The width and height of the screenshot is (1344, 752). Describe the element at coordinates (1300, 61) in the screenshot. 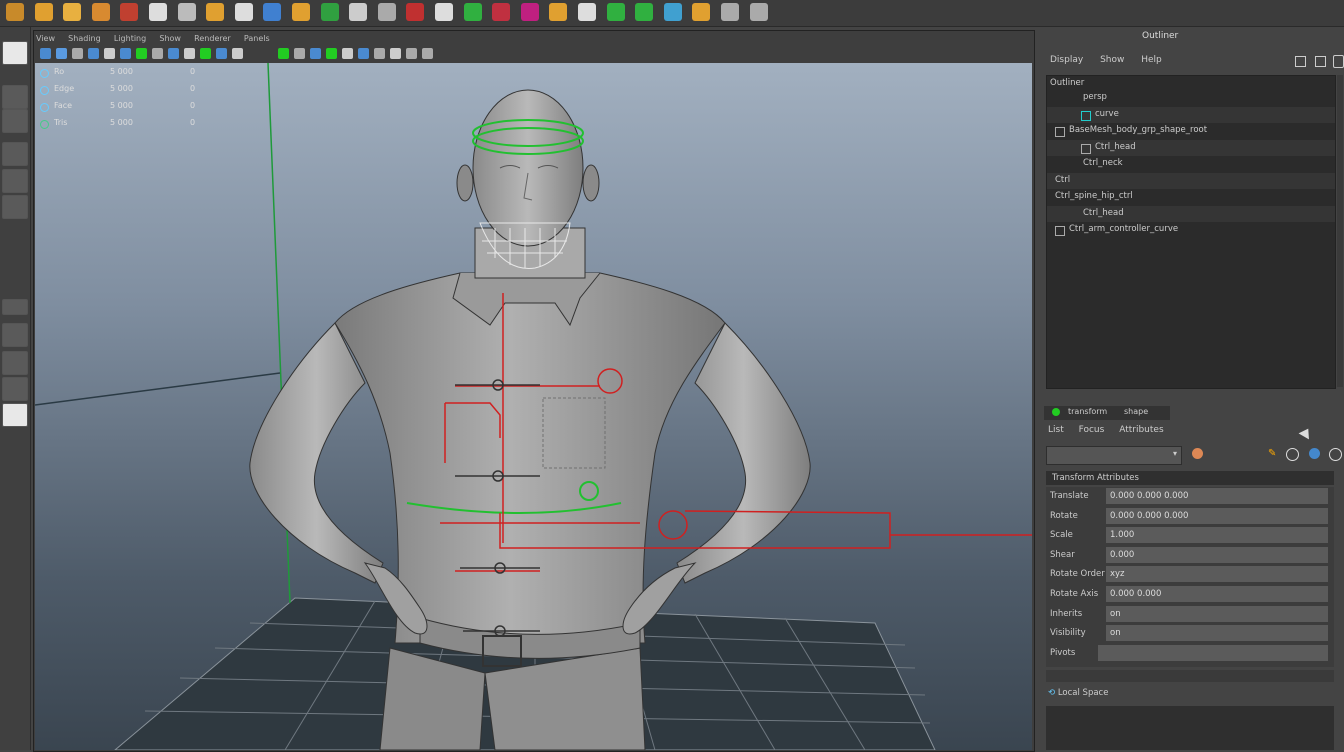

I see `minimize-icon` at that location.